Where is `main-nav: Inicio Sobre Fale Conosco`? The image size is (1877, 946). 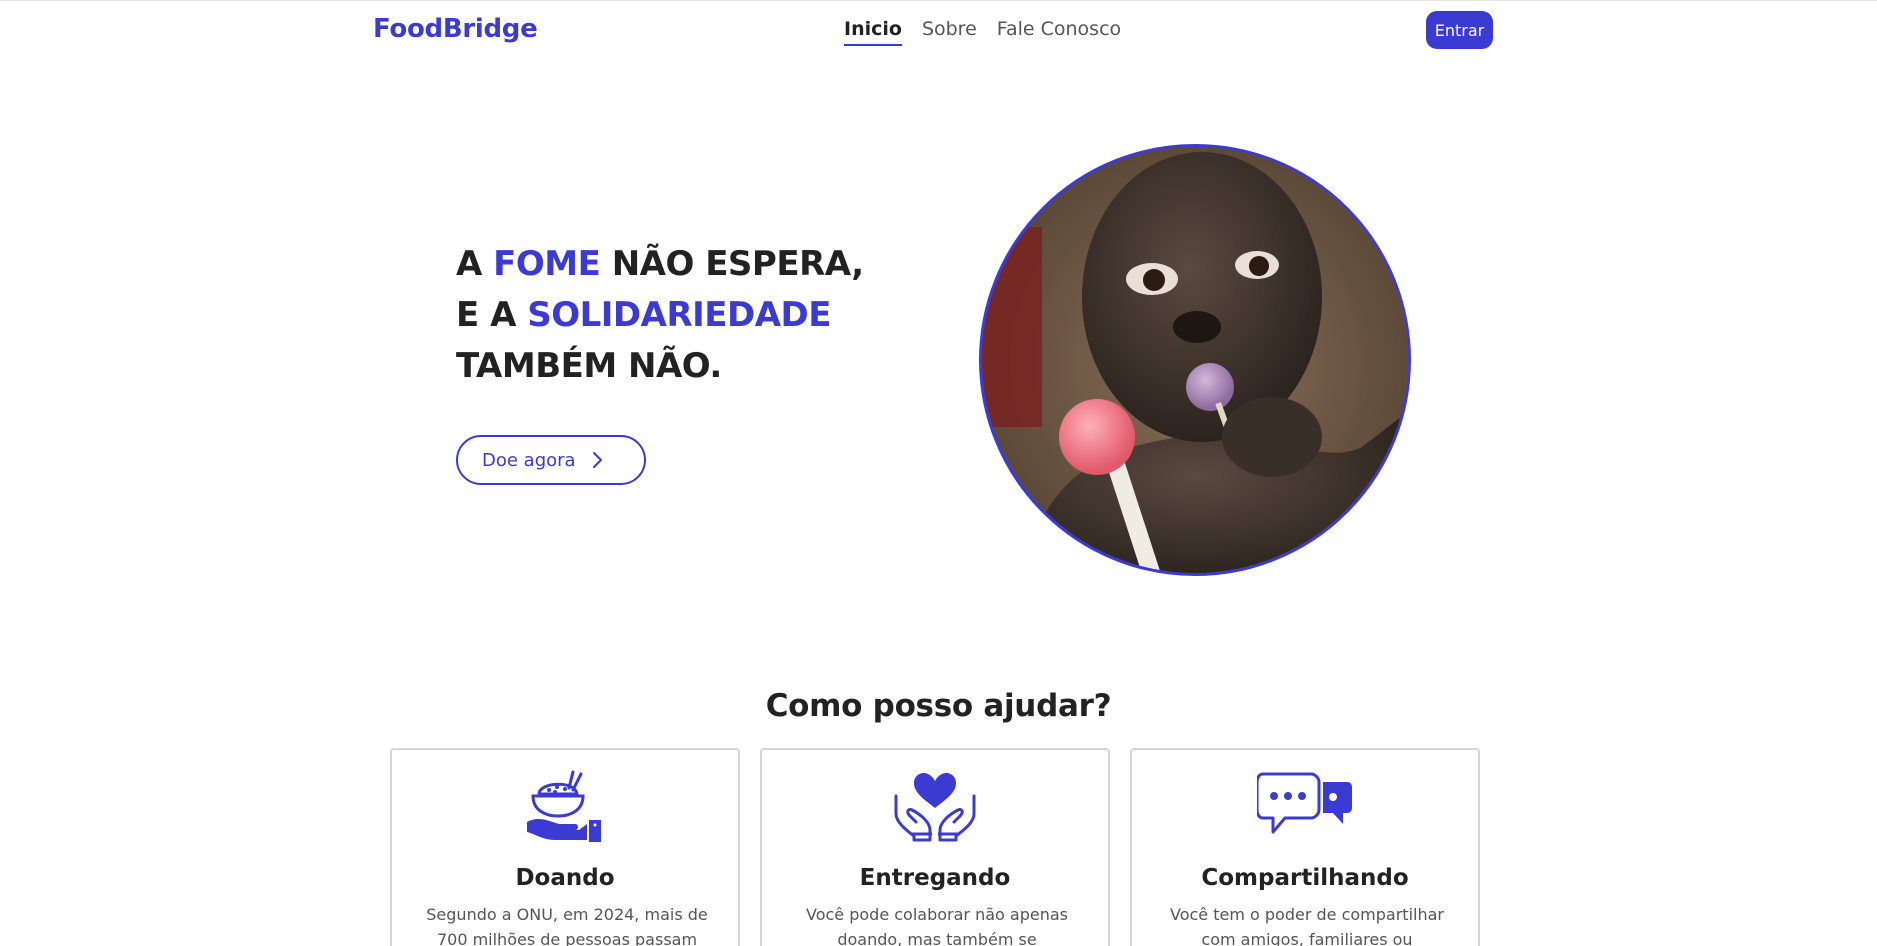
main-nav: Inicio Sobre Fale Conosco is located at coordinates (982, 32).